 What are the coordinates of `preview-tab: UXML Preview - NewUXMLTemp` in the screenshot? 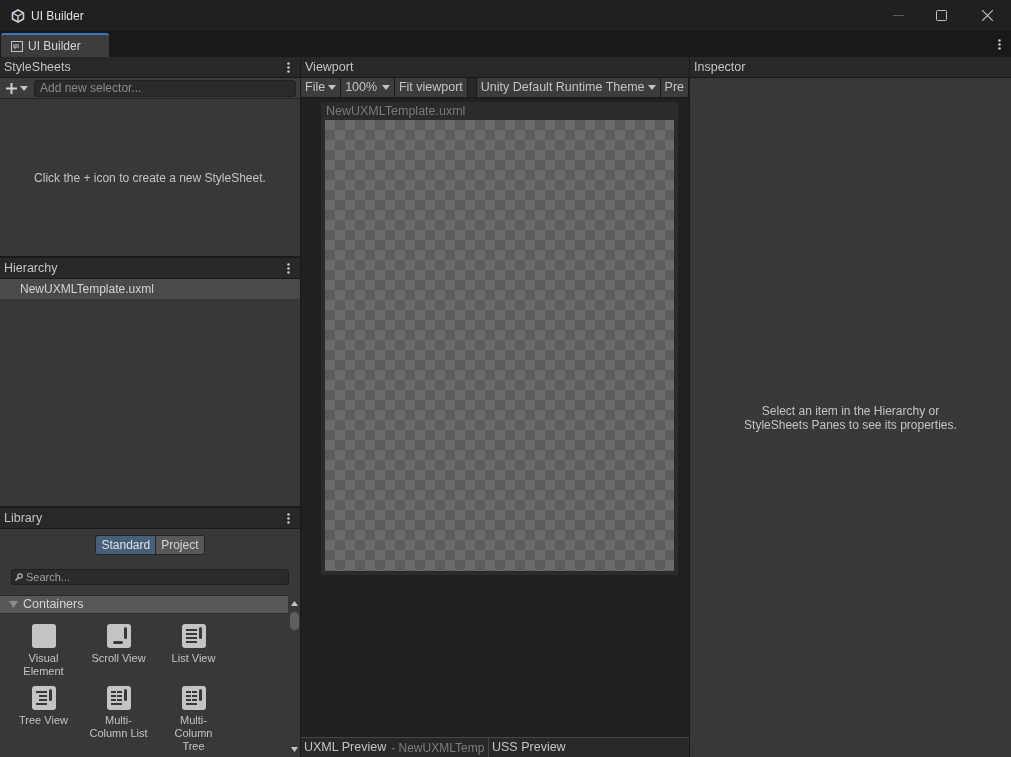 It's located at (395, 747).